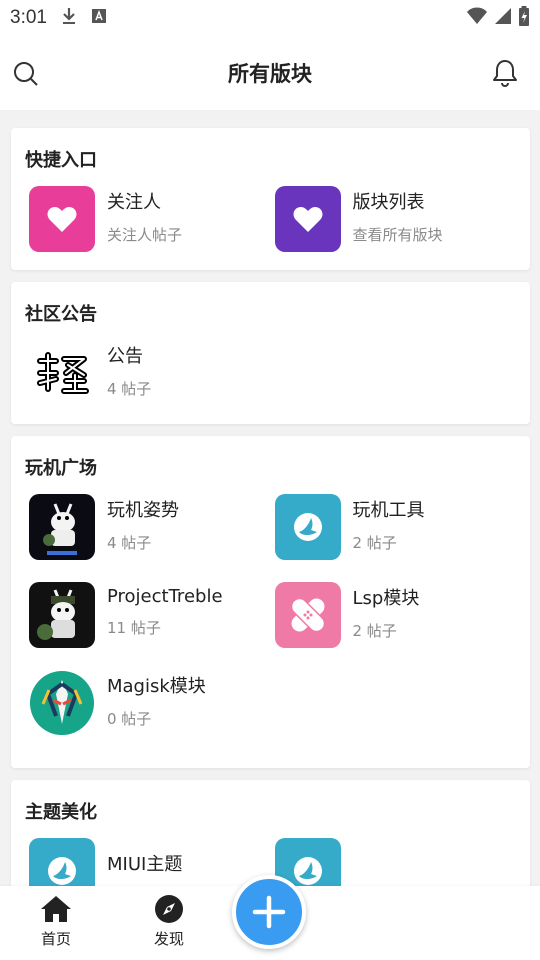 Image resolution: width=540 pixels, height=960 pixels. I want to click on board-name: 关注人, so click(134, 202).